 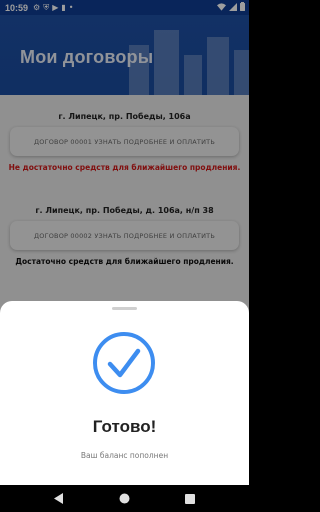 What do you see at coordinates (124, 455) in the screenshot?
I see `success-subtitle: Ваш баланс пополнен` at bounding box center [124, 455].